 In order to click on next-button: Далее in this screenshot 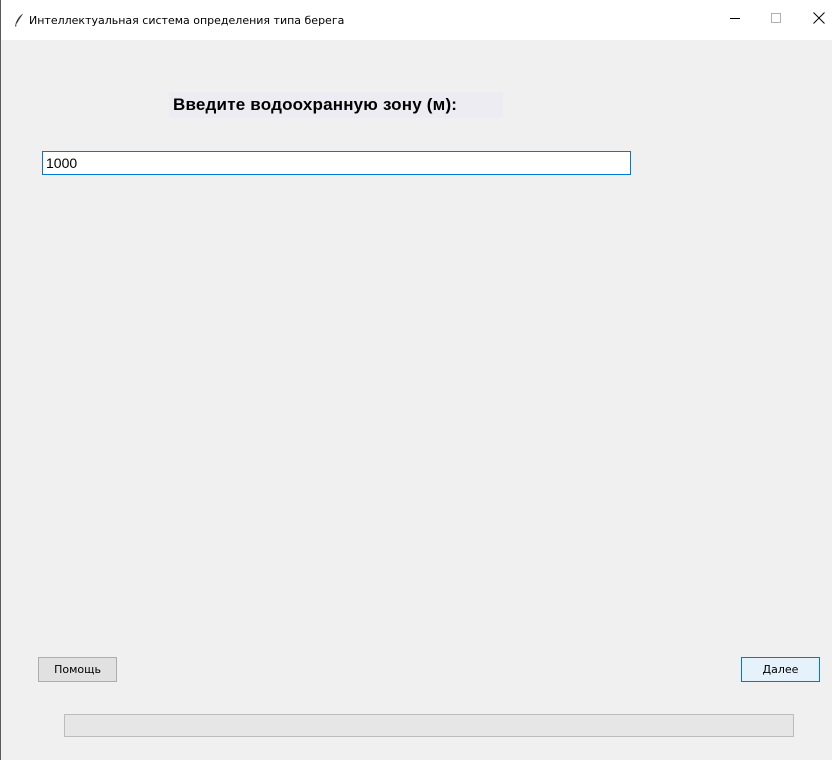, I will do `click(780, 669)`.